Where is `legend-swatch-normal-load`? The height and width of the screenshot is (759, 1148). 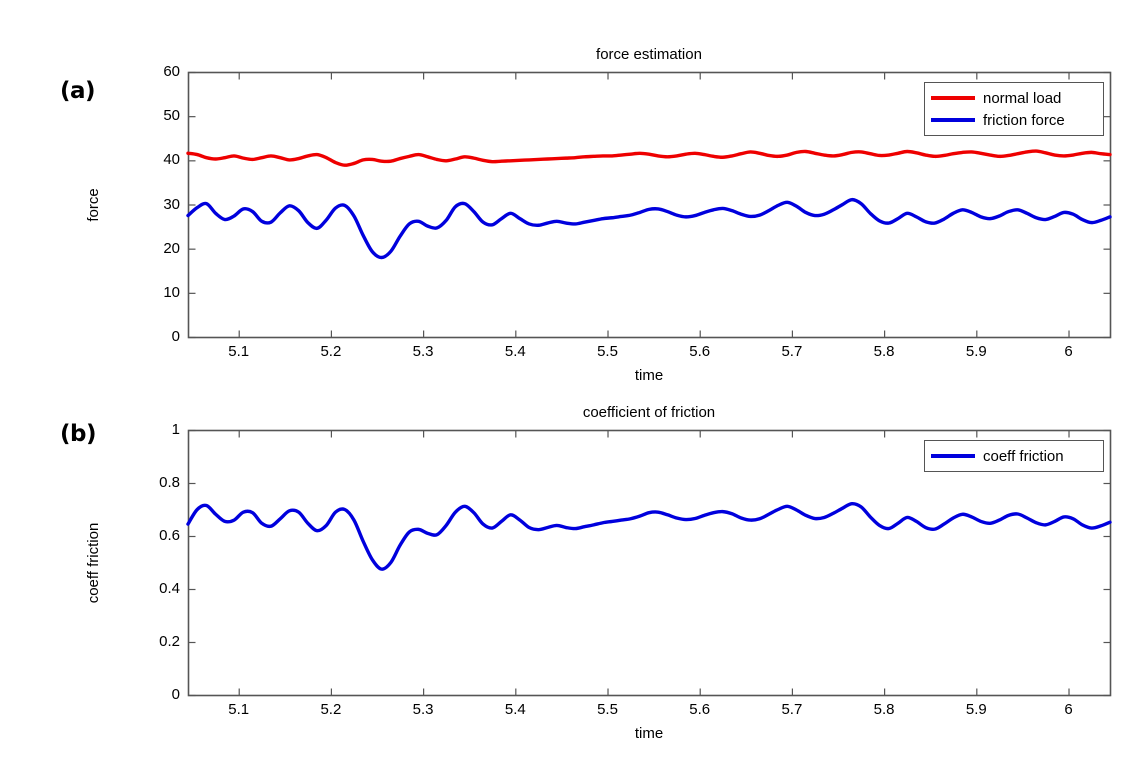 legend-swatch-normal-load is located at coordinates (953, 98).